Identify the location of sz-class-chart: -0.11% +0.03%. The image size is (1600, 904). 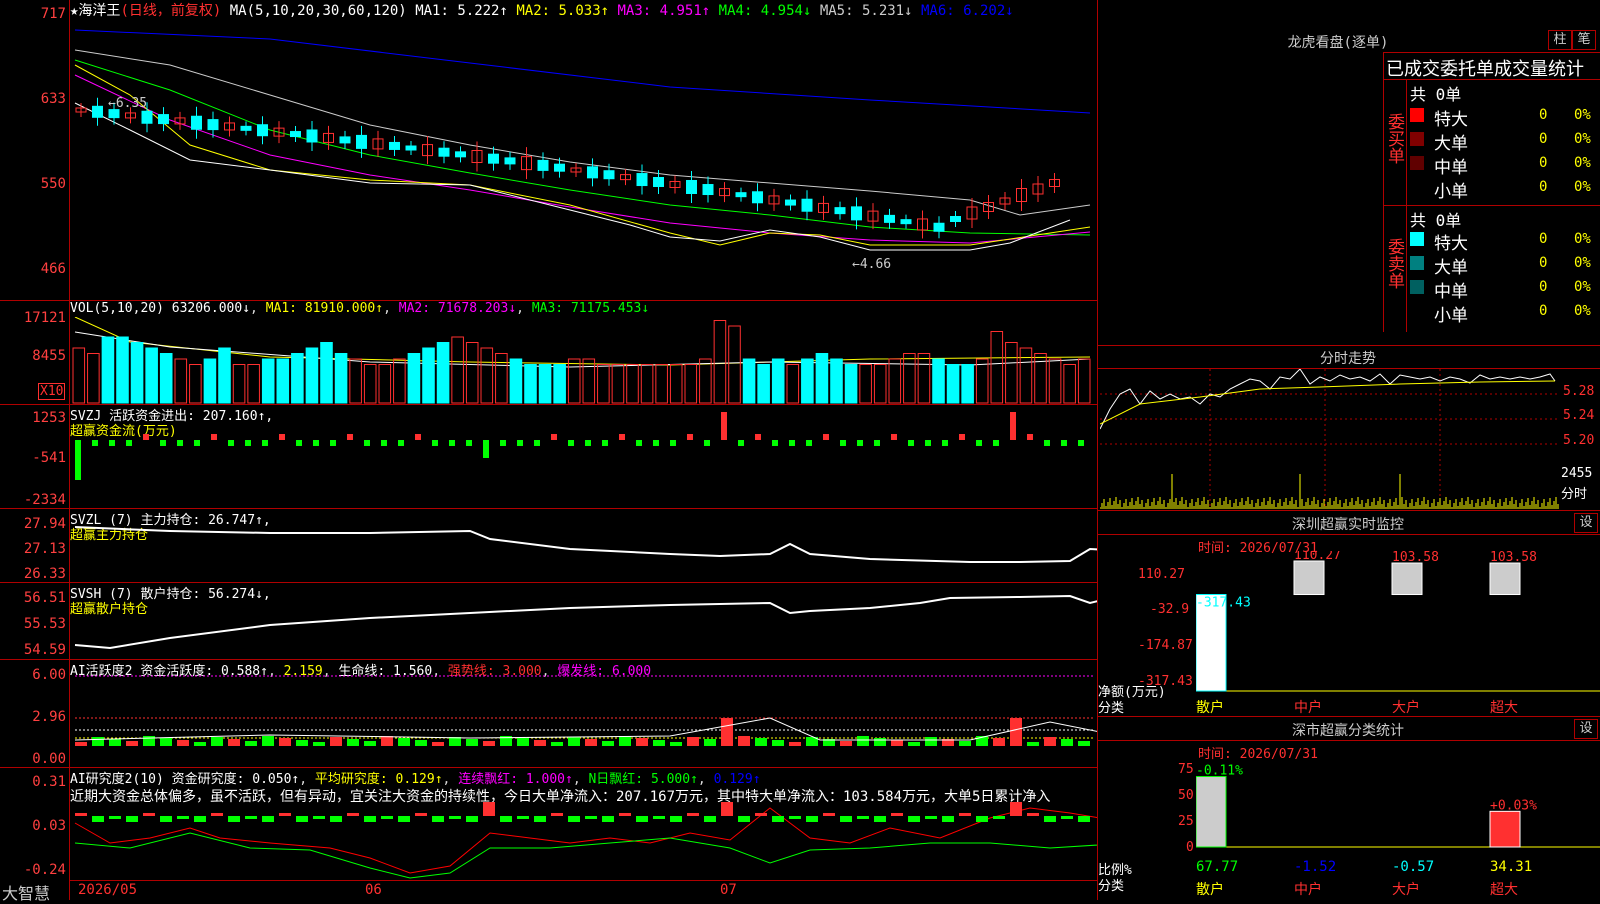
(1398, 807).